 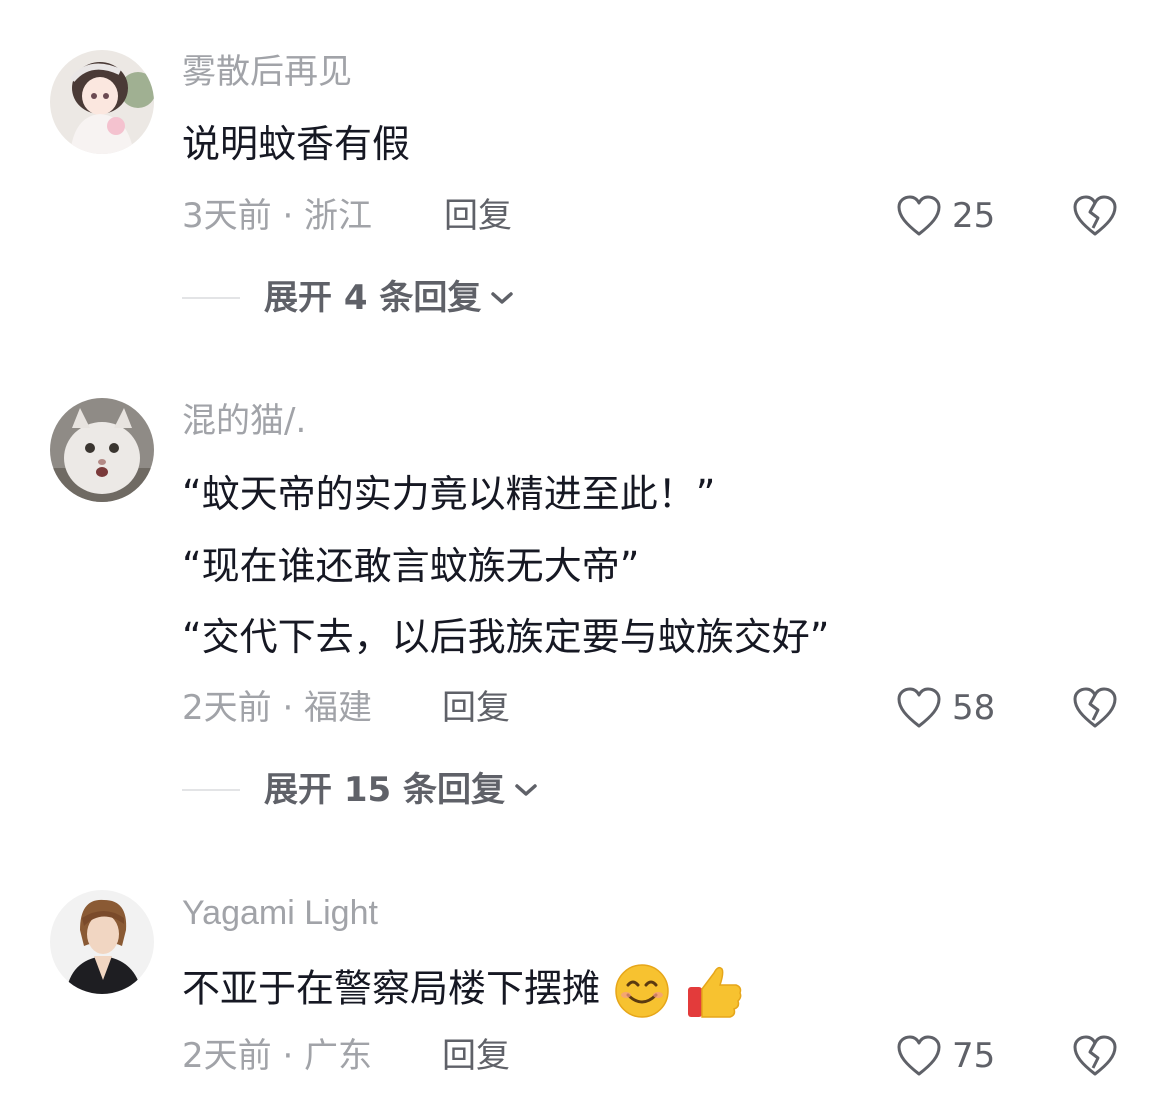 I want to click on comment-text-row: 不亚于在警察局楼下摆摊, so click(x=463, y=991).